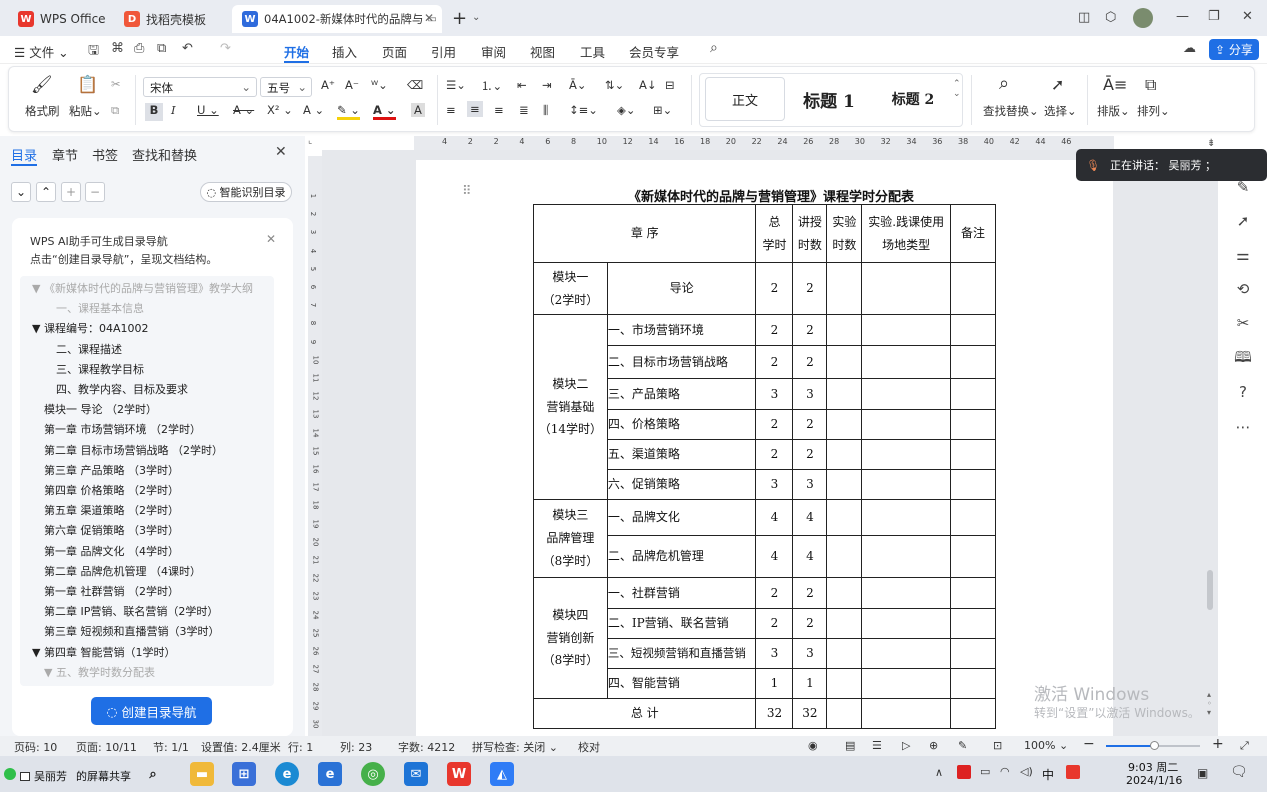 The width and height of the screenshot is (1267, 792). I want to click on align-left-icon: ≡, so click(451, 110).